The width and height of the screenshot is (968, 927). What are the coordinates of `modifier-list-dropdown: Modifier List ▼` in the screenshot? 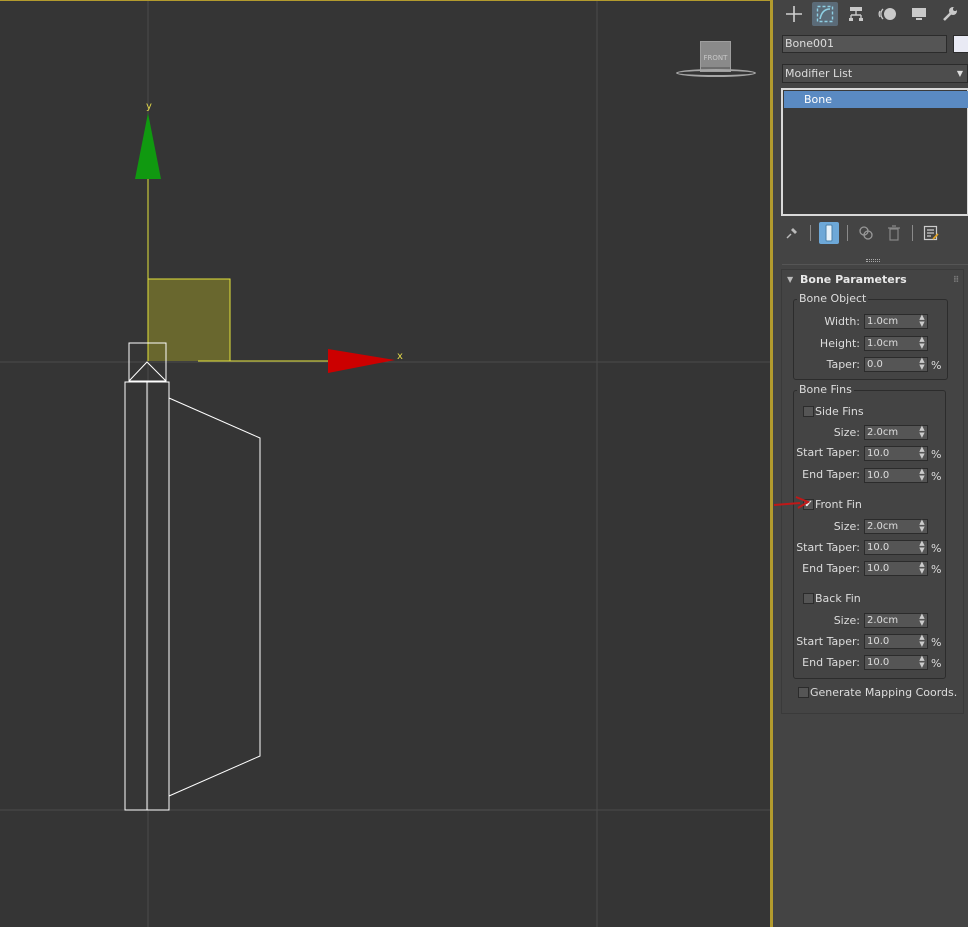 It's located at (875, 73).